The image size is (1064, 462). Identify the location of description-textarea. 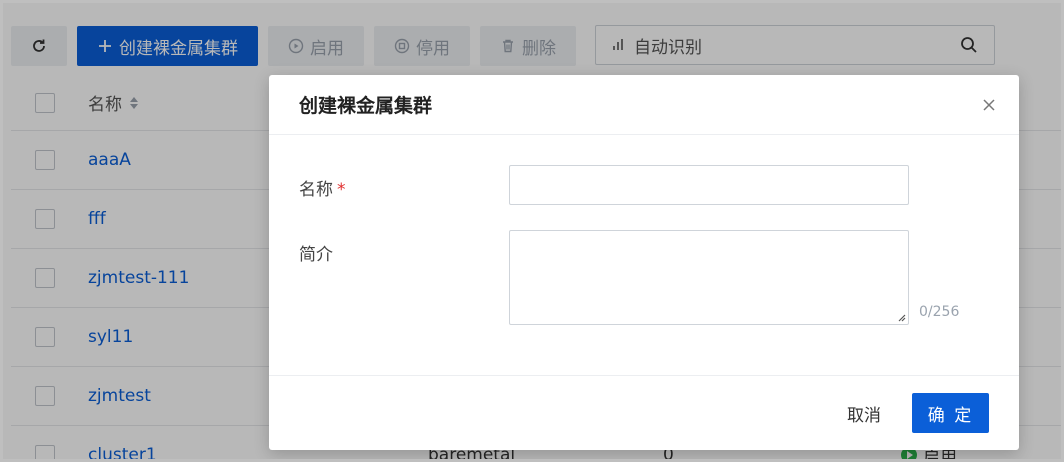
(709, 277).